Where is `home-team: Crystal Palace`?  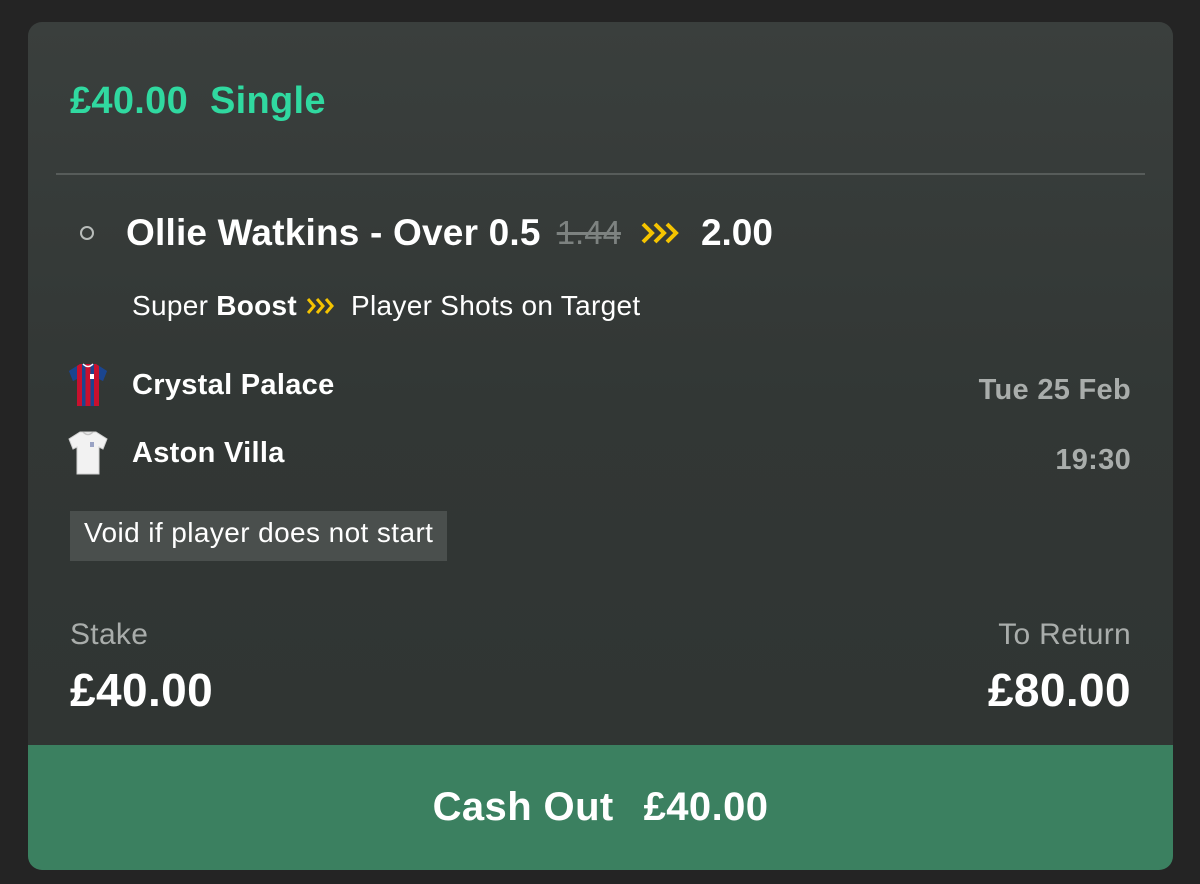
home-team: Crystal Palace is located at coordinates (201, 385).